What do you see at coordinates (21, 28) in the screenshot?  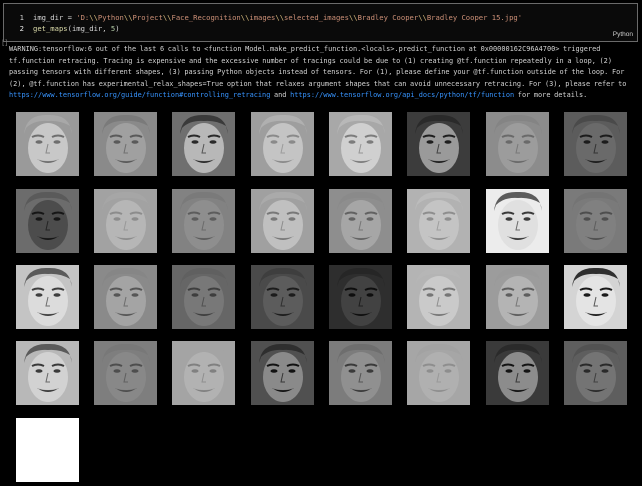 I see `line-number: 2` at bounding box center [21, 28].